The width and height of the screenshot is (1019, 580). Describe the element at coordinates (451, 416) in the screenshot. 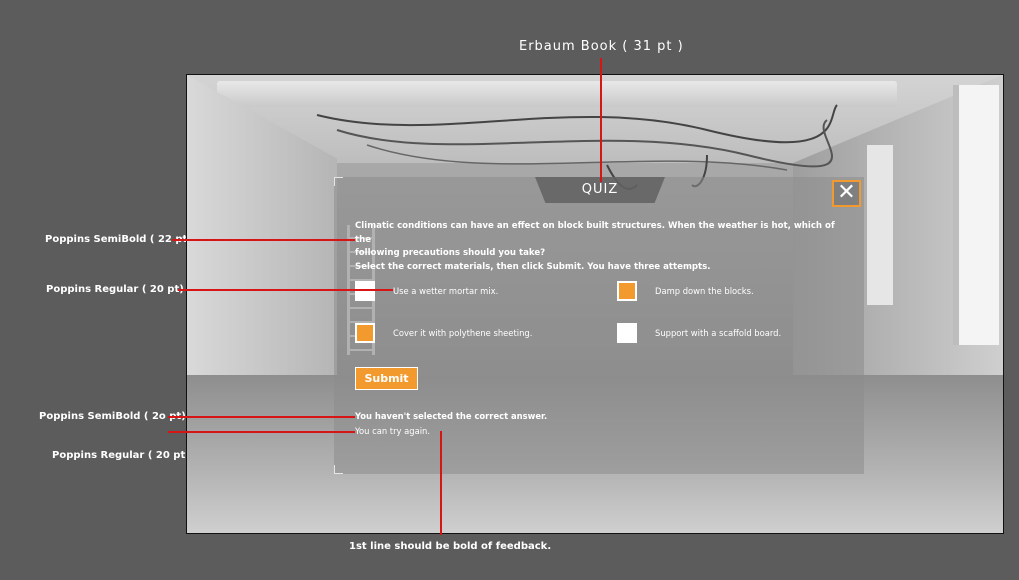

I see `feedback-line-1: You haven't selected the correct answer.` at that location.